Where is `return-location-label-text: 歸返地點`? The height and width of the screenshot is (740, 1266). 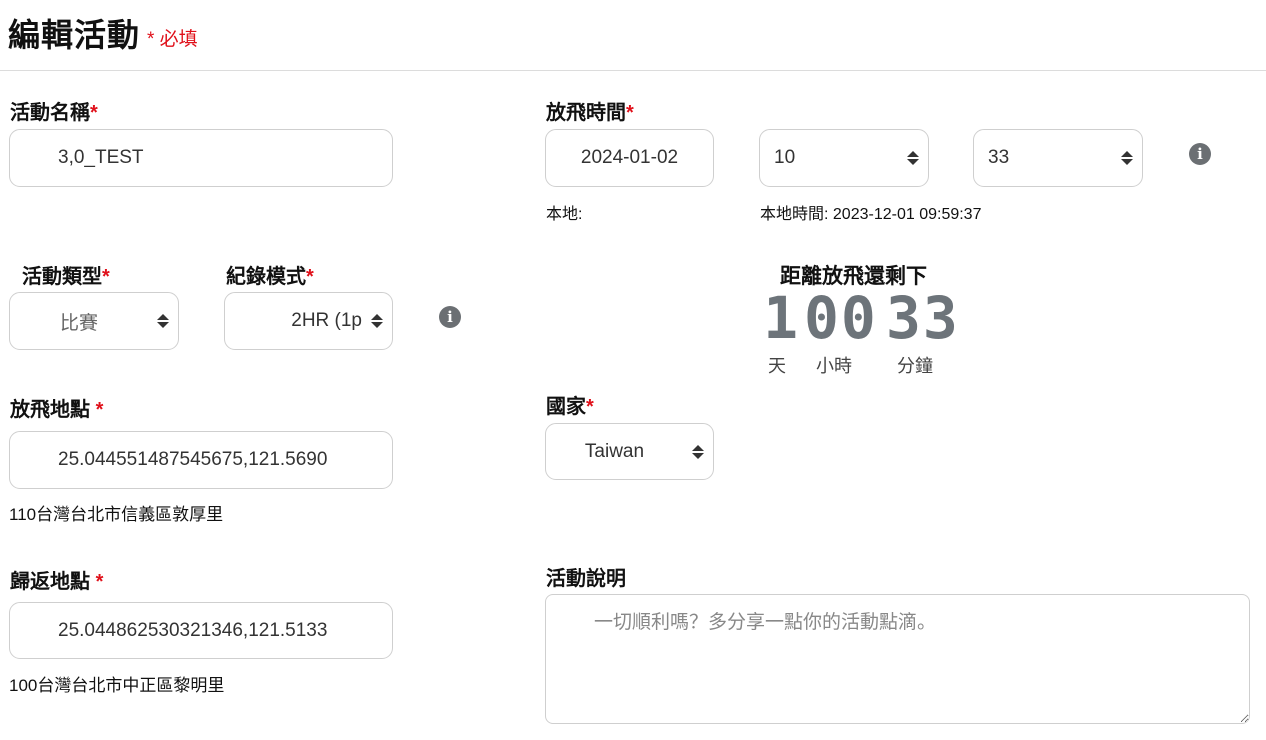
return-location-label-text: 歸返地點 is located at coordinates (50, 582).